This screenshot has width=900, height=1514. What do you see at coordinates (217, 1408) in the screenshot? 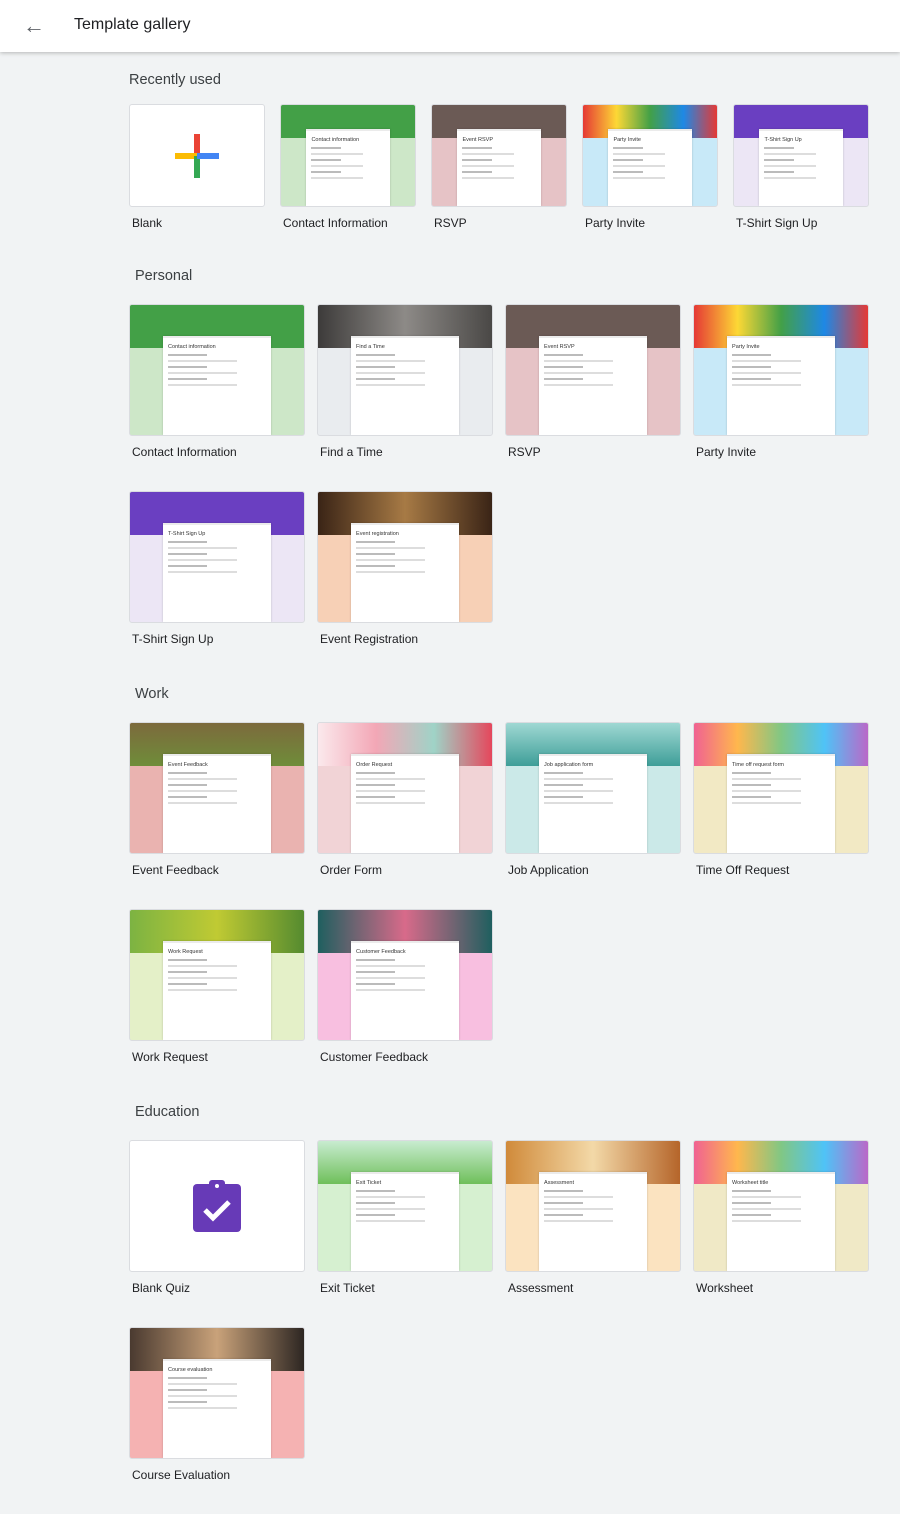
I see `form-preview: Course evaluation` at bounding box center [217, 1408].